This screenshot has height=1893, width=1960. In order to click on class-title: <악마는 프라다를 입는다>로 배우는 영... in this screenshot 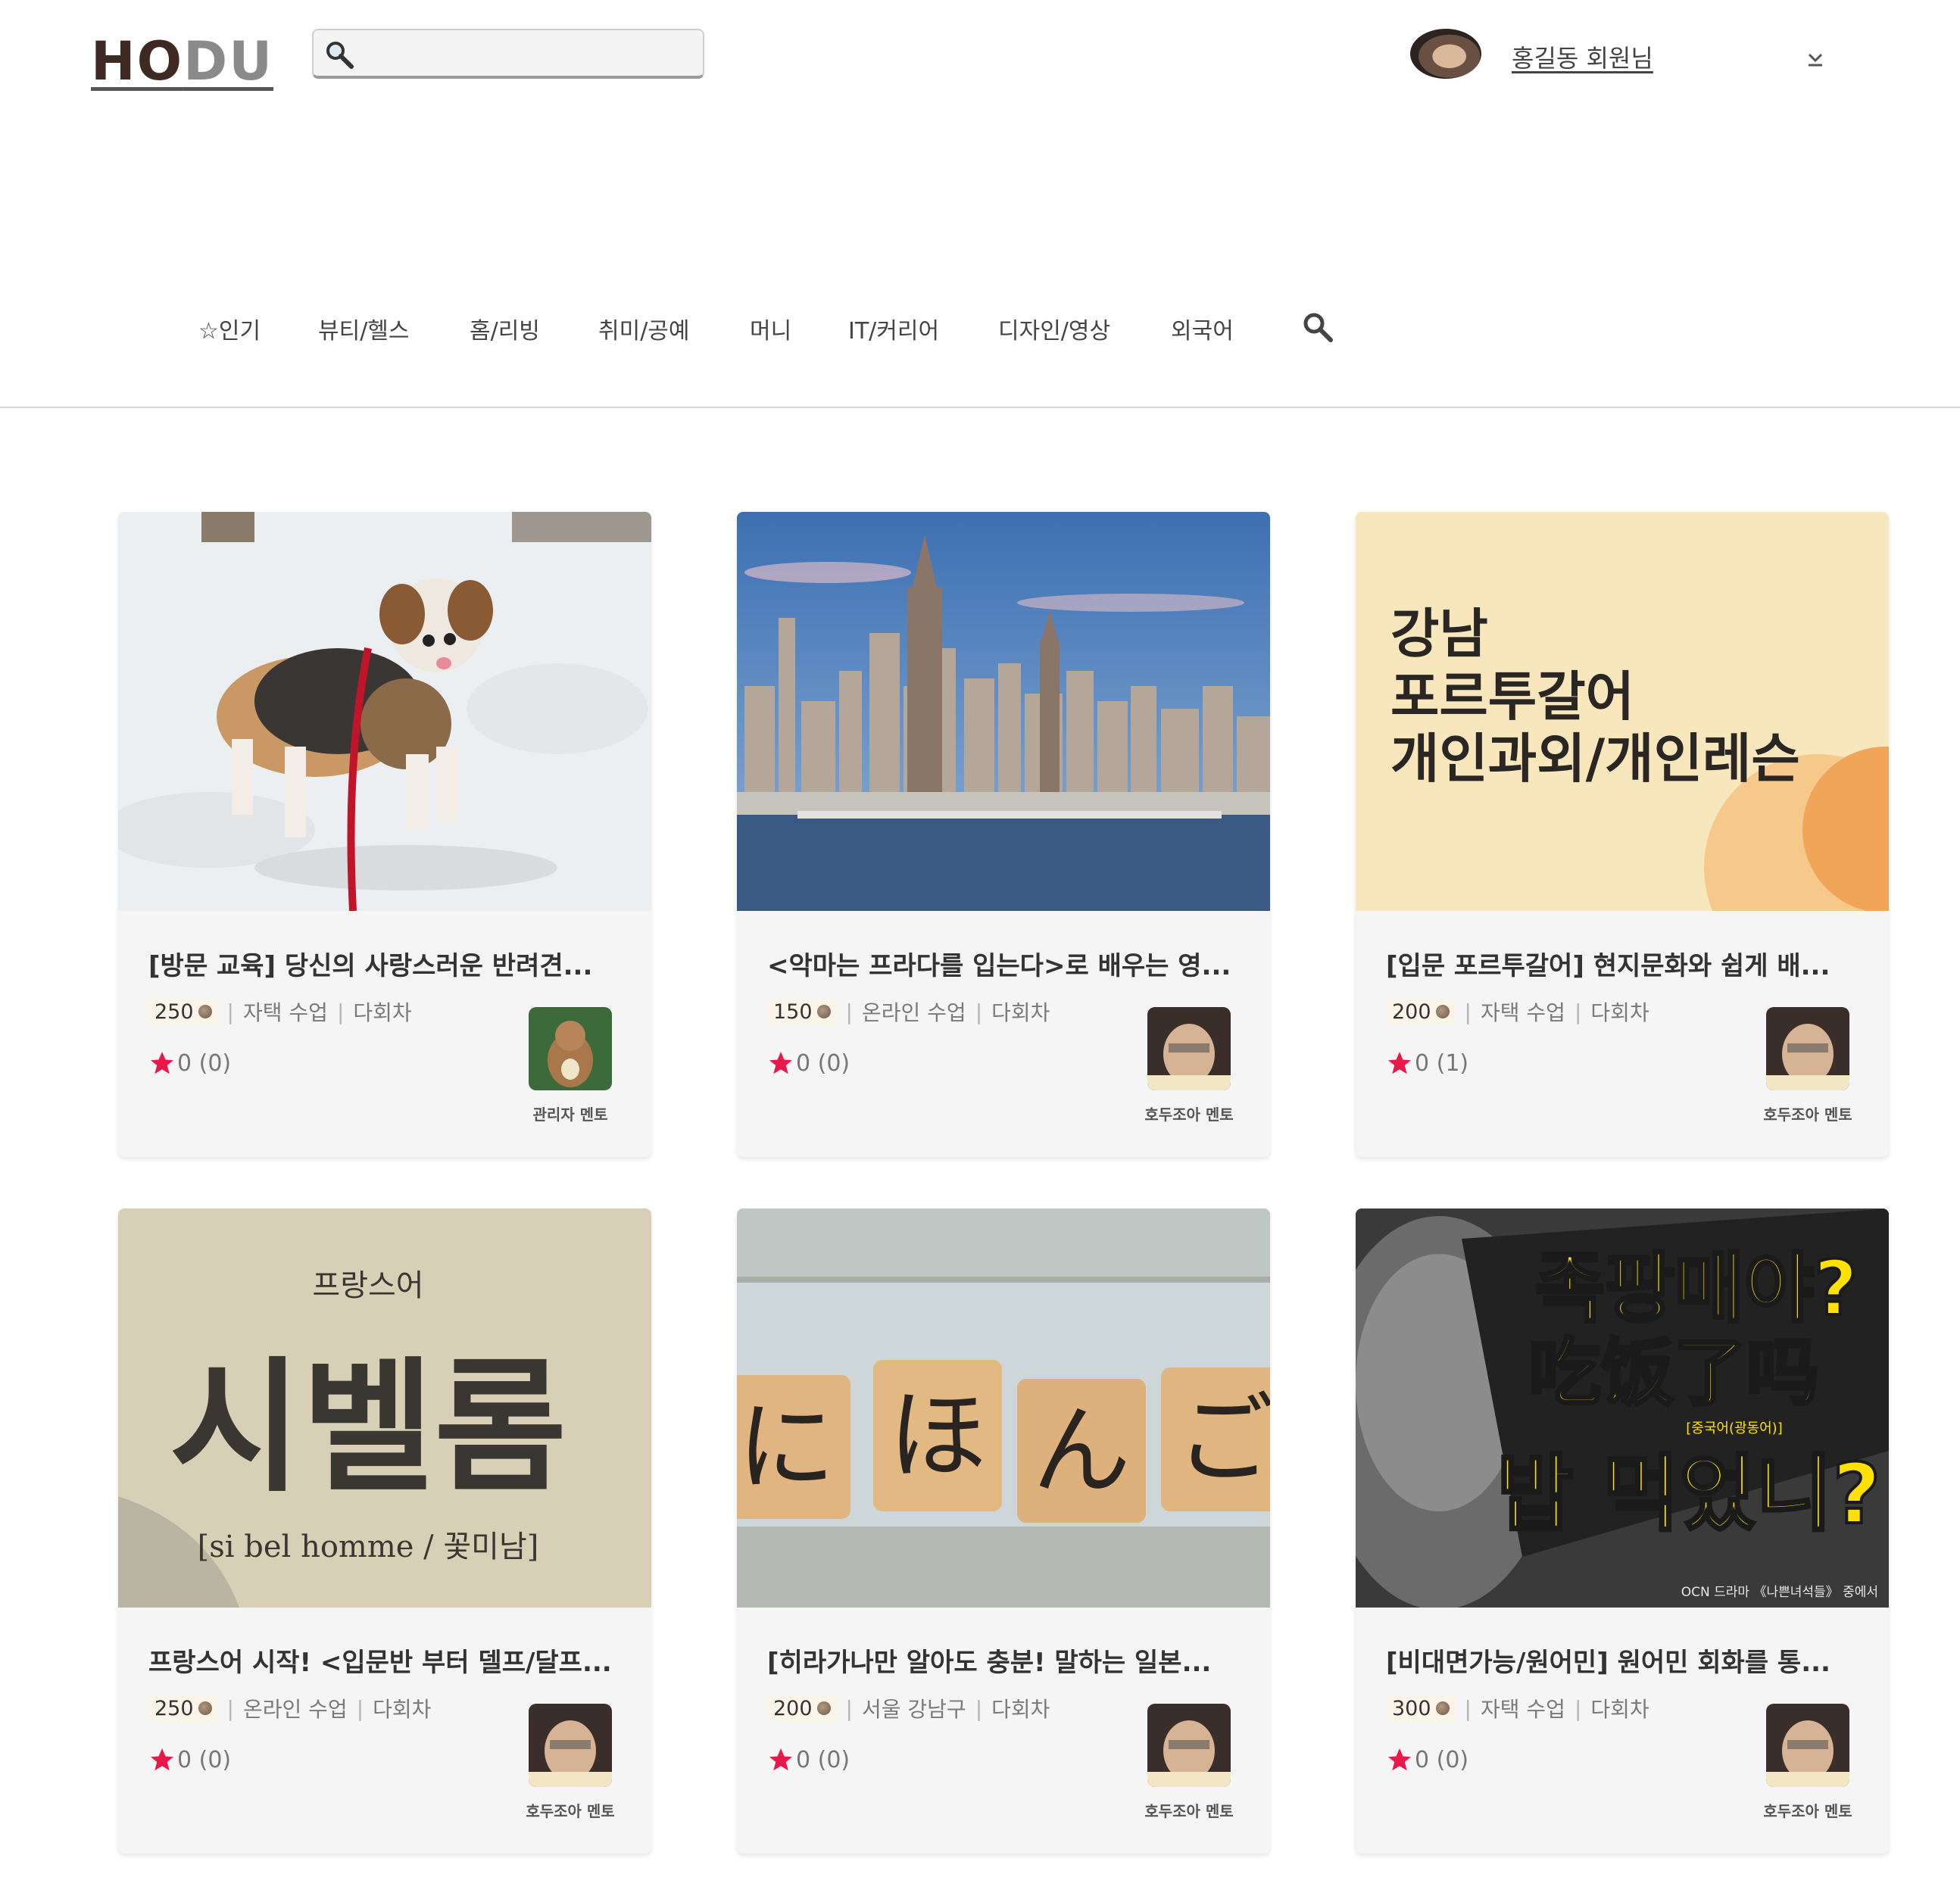, I will do `click(1010, 963)`.